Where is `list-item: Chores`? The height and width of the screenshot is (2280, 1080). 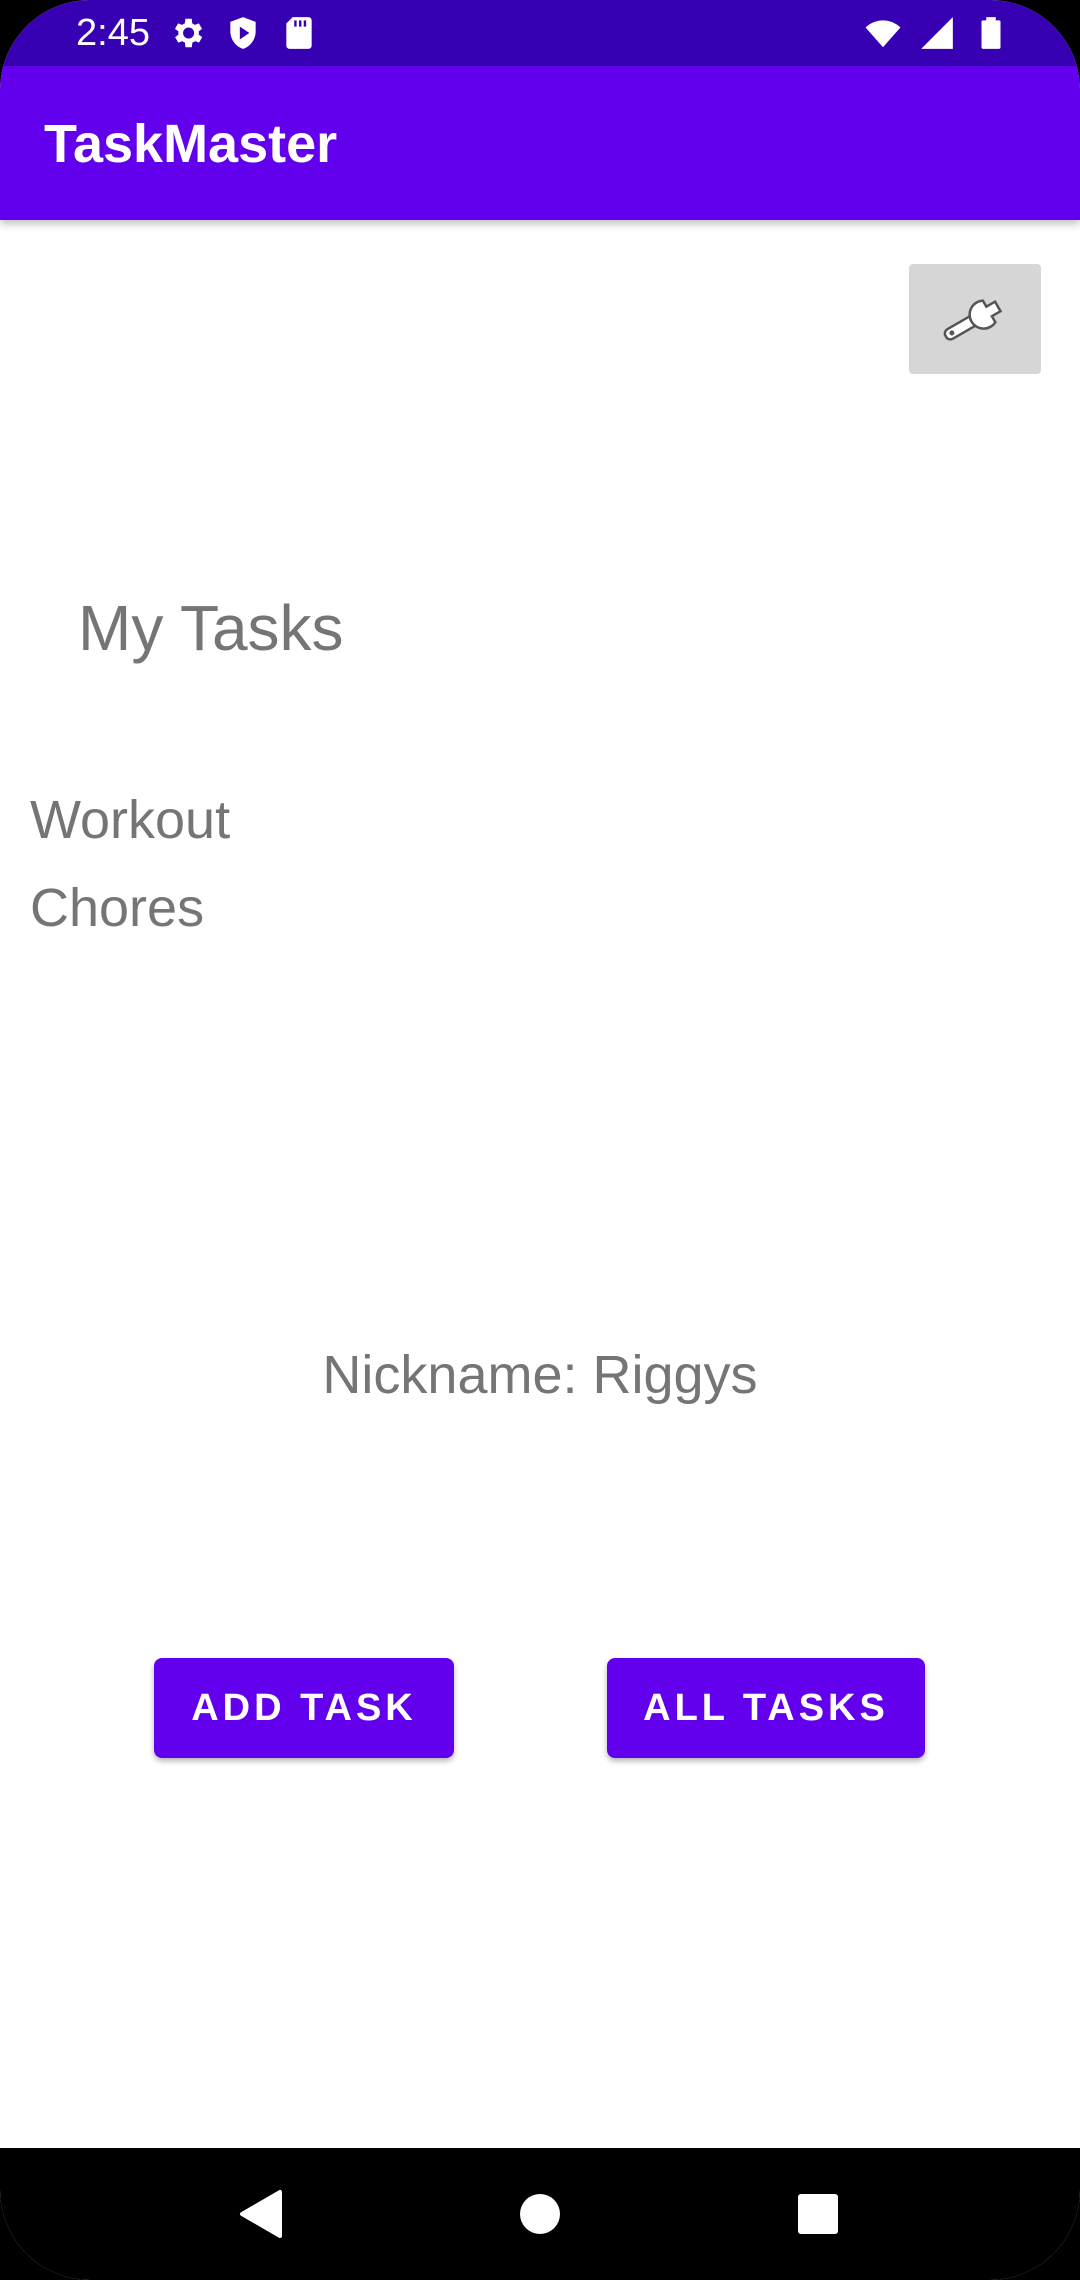 list-item: Chores is located at coordinates (130, 908).